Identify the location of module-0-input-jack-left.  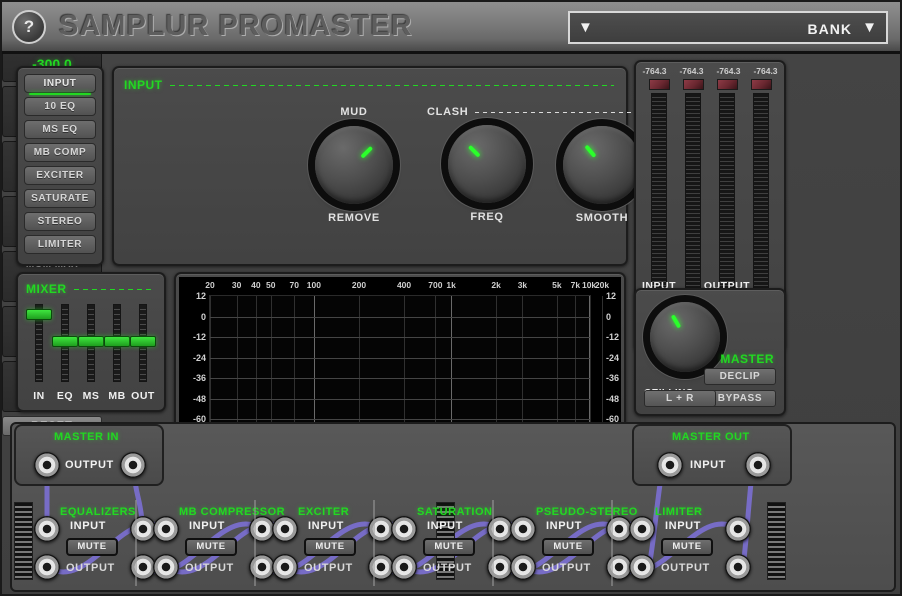
(47, 529).